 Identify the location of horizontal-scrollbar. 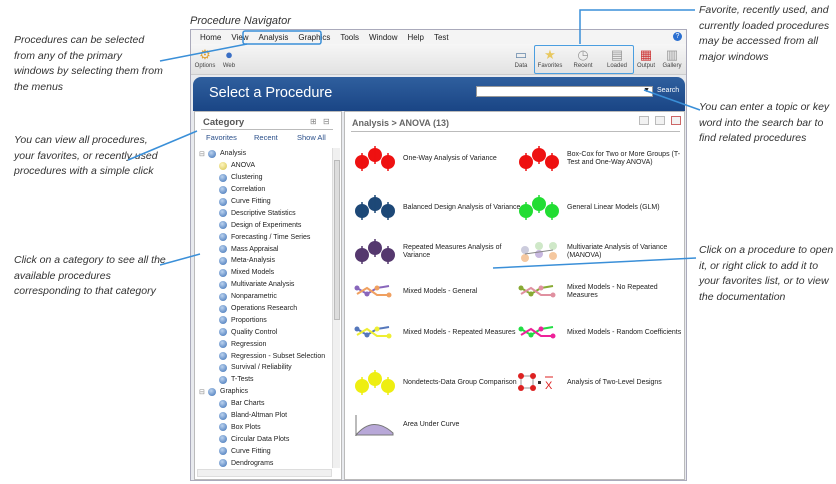
(264, 473).